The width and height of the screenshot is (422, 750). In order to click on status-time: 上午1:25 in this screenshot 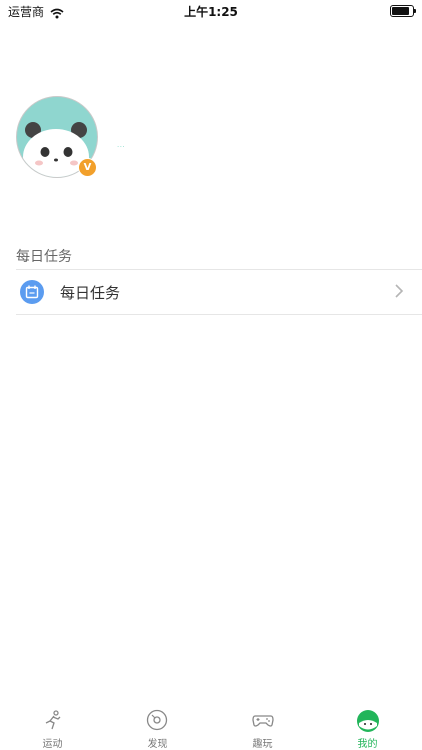, I will do `click(211, 12)`.